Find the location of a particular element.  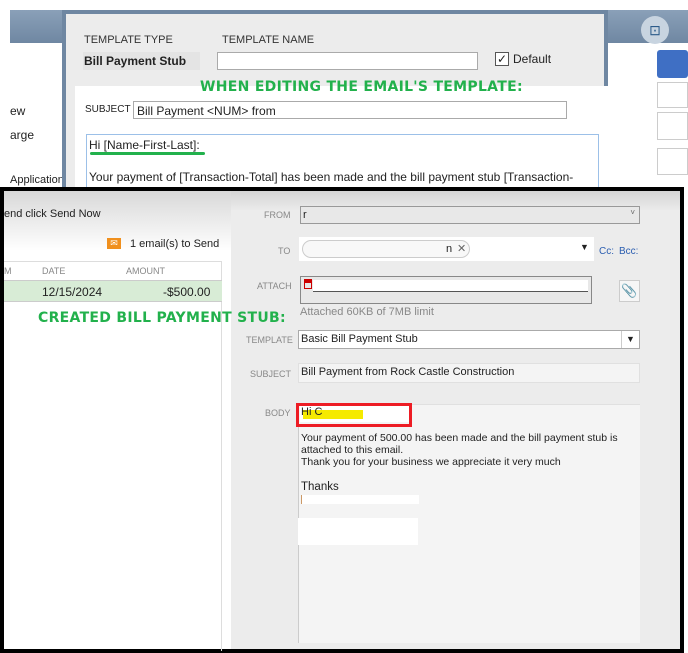

default-label: Default is located at coordinates (532, 59).